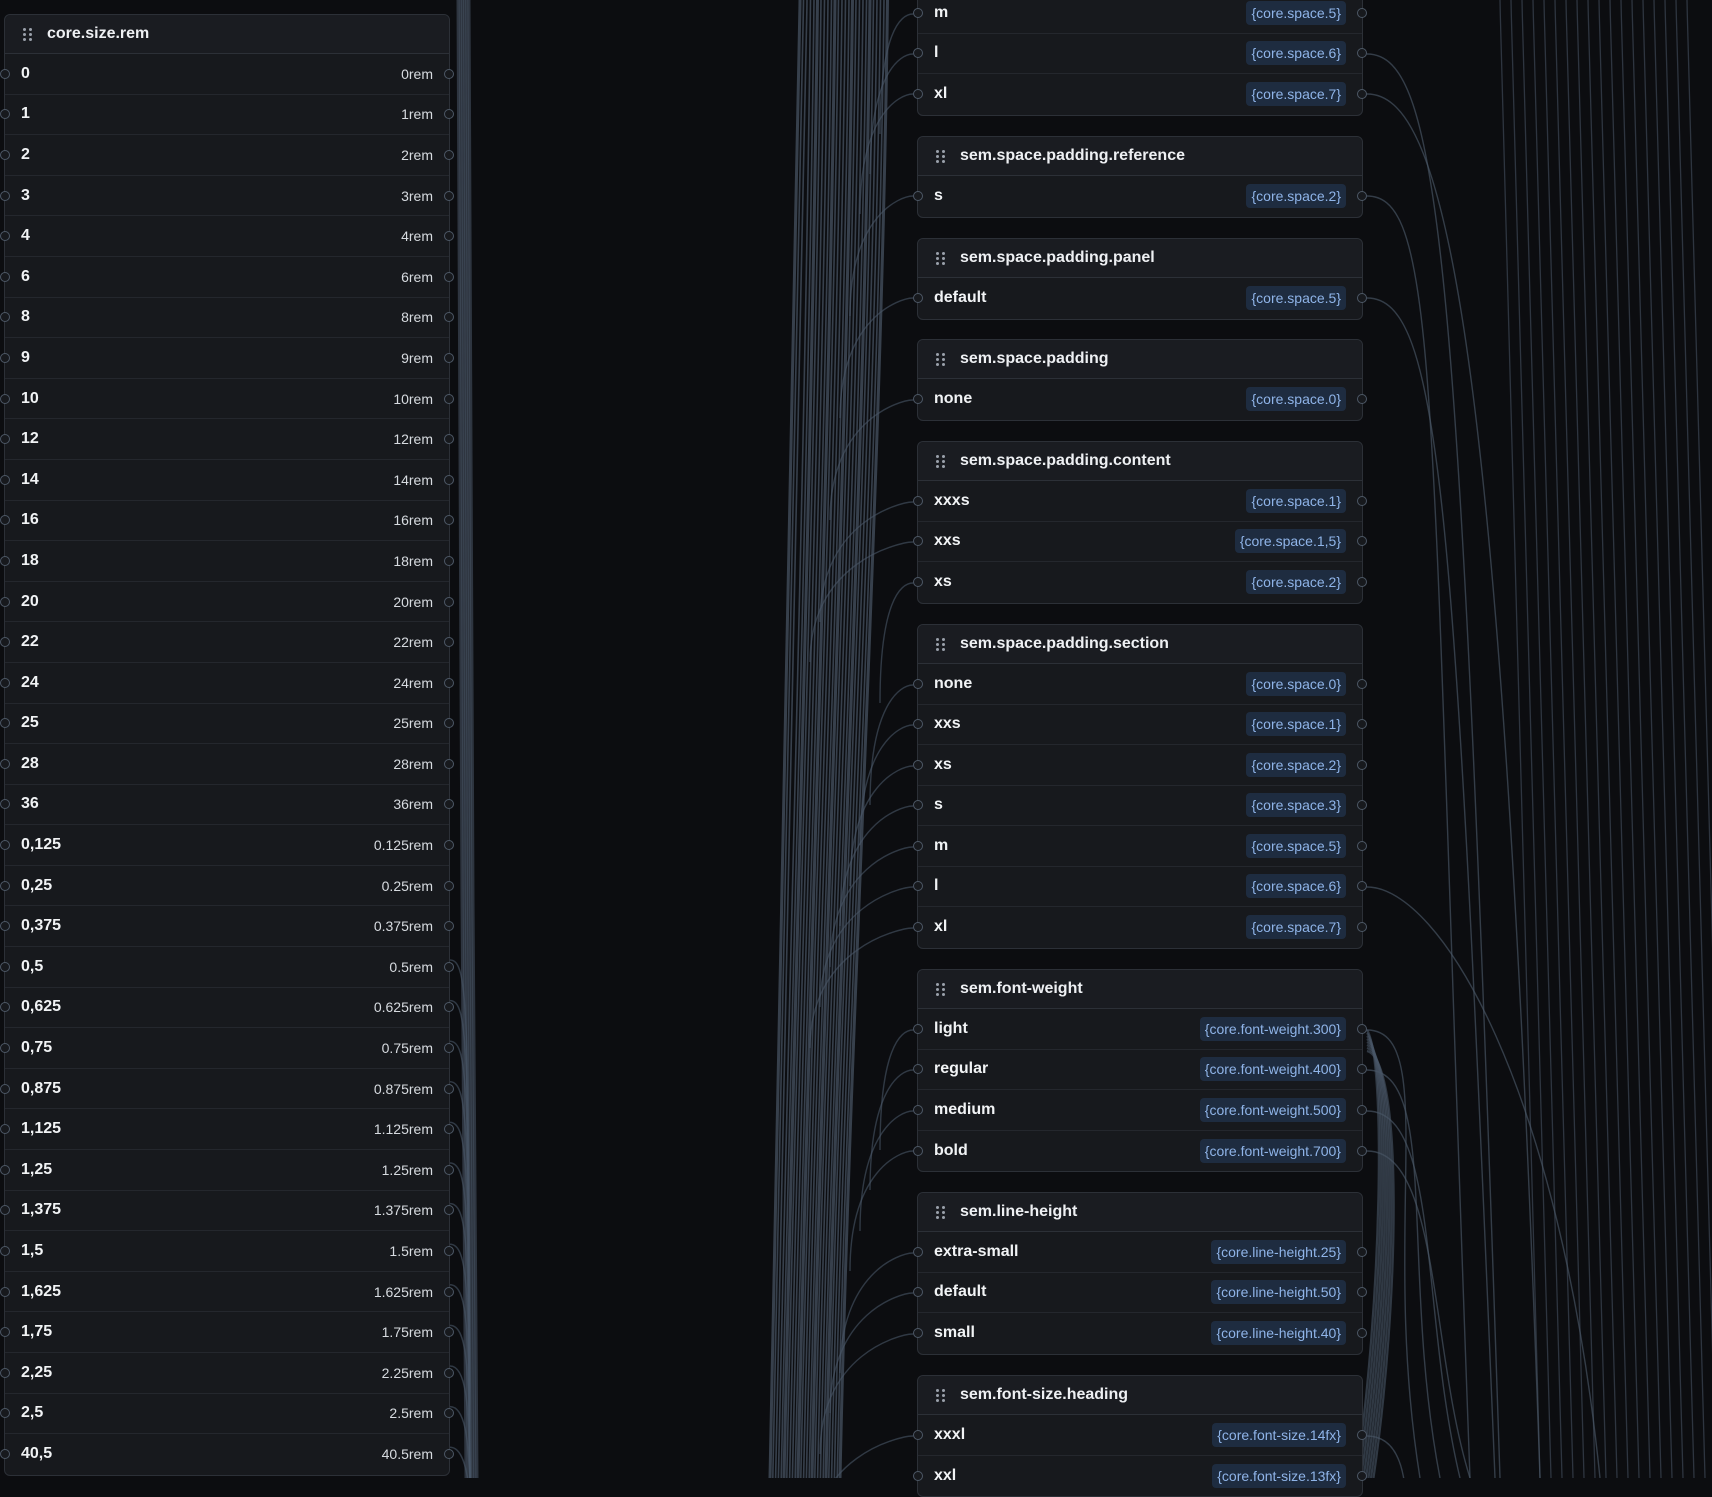  What do you see at coordinates (227, 1170) in the screenshot?
I see `token-row: 1,25 1.25rem` at bounding box center [227, 1170].